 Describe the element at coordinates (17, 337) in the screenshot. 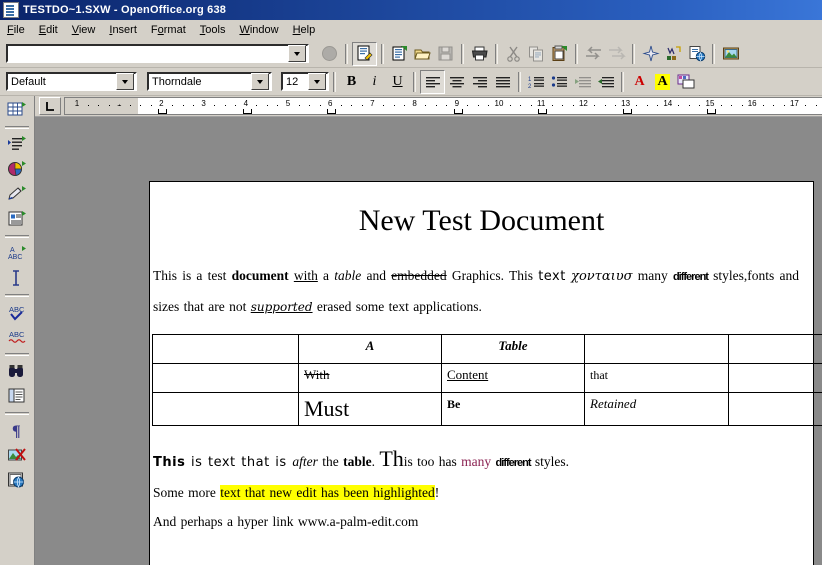

I see `autospellcheck-button: ABC` at that location.